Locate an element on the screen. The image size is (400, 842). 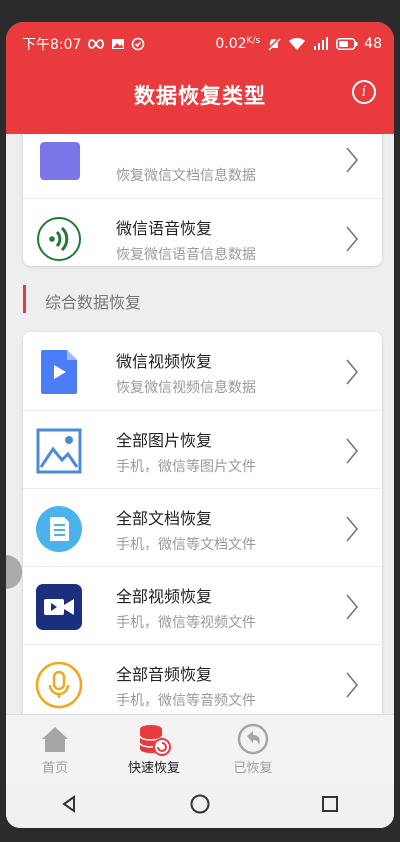
back-nav-button is located at coordinates (70, 806).